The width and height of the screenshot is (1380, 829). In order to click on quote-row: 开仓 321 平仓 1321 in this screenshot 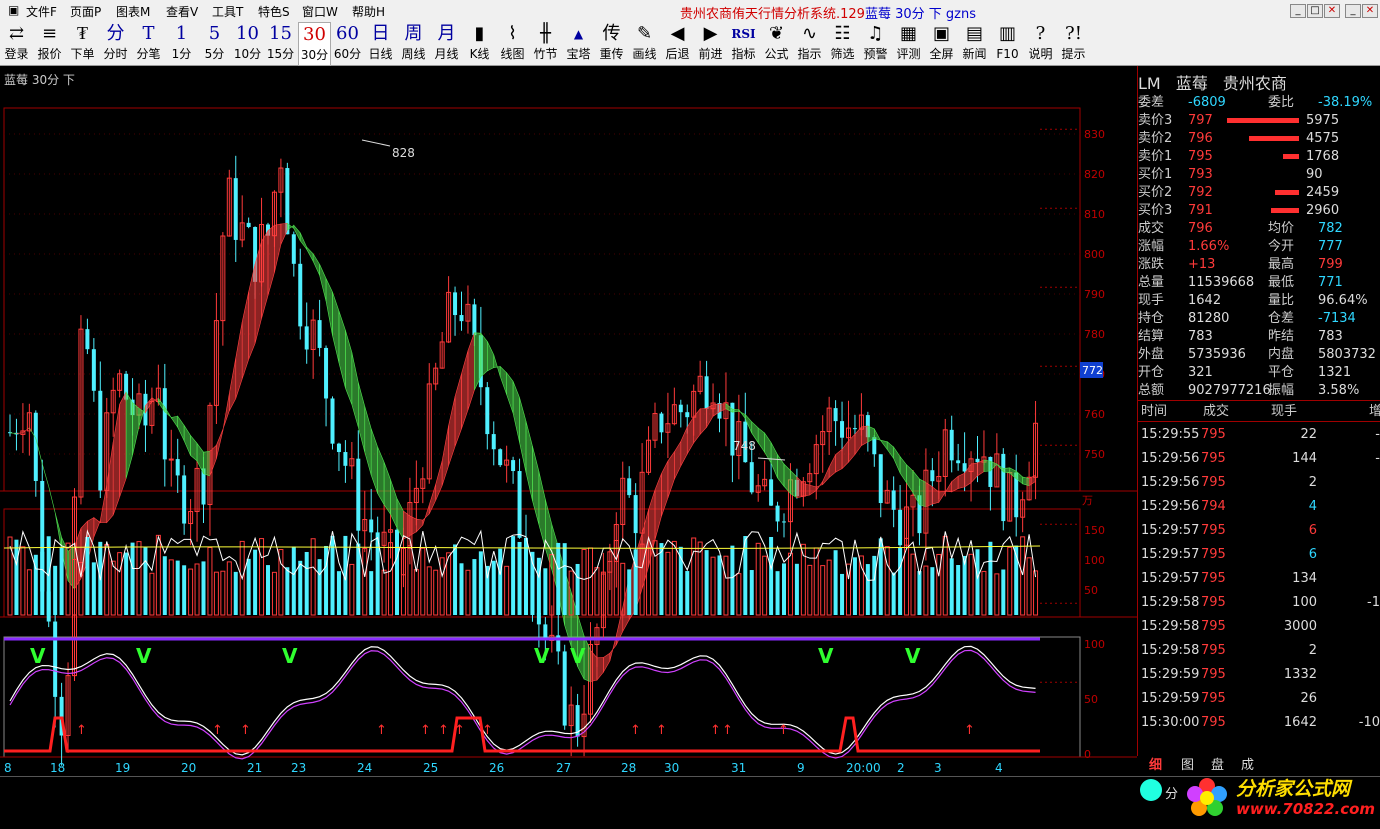, I will do `click(1259, 373)`.